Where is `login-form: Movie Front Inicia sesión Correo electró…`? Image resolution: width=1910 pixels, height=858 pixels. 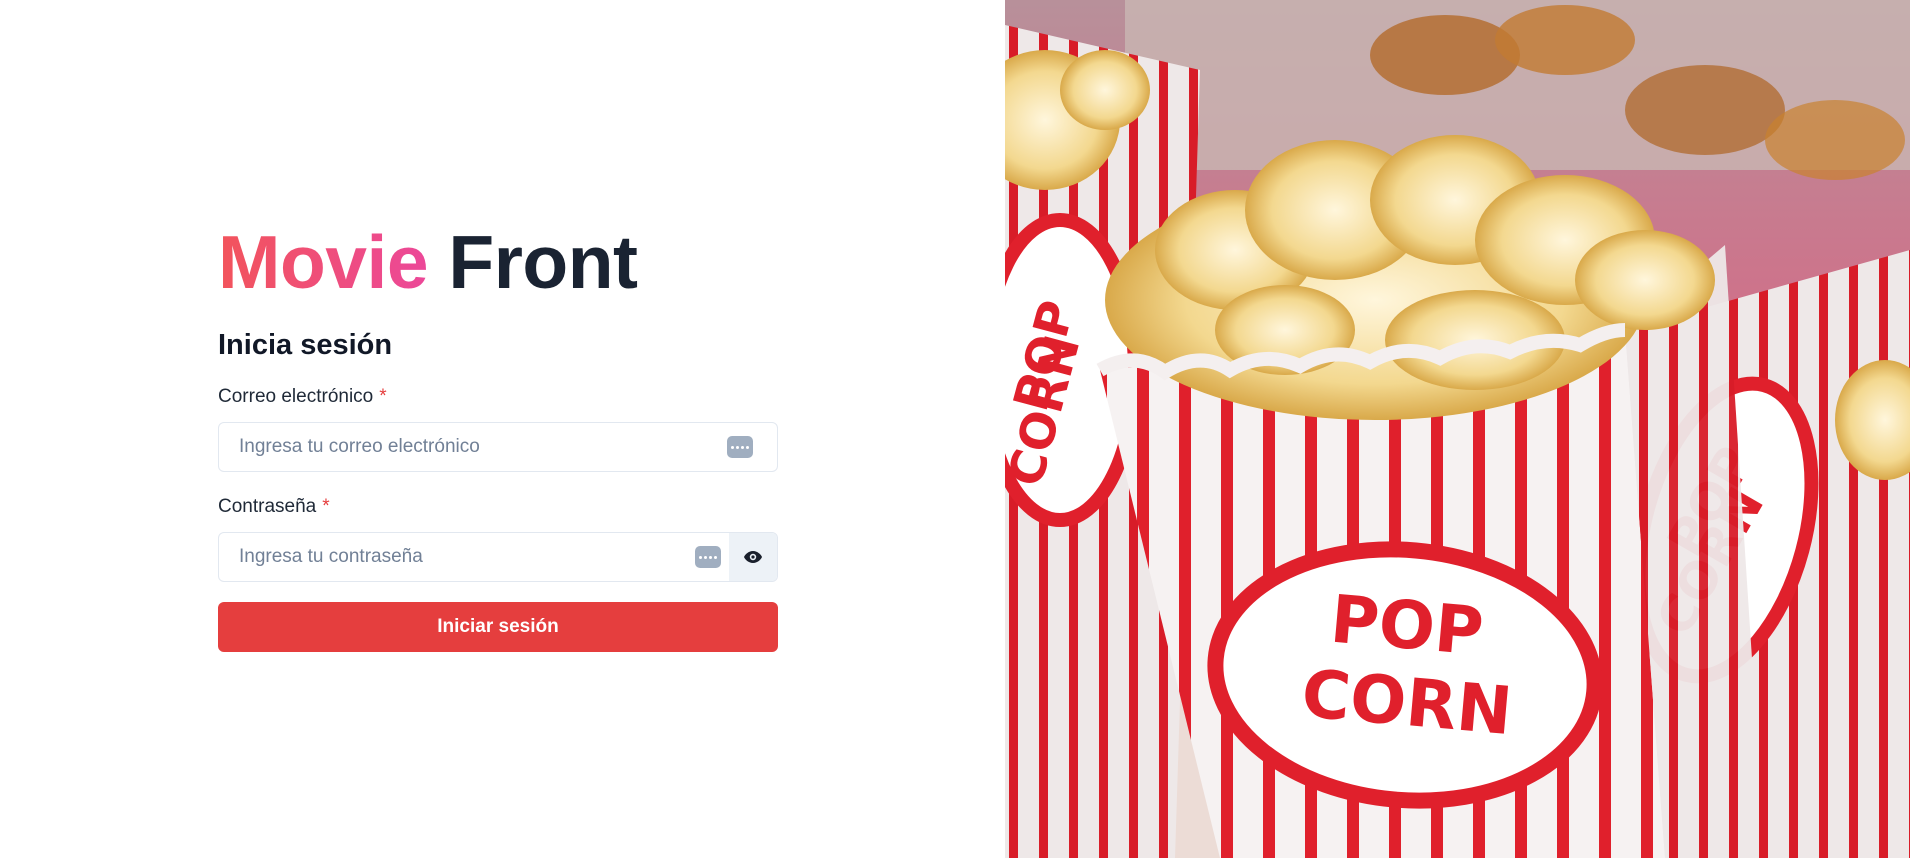
login-form: Movie Front Inicia sesión Correo electró… is located at coordinates (498, 435).